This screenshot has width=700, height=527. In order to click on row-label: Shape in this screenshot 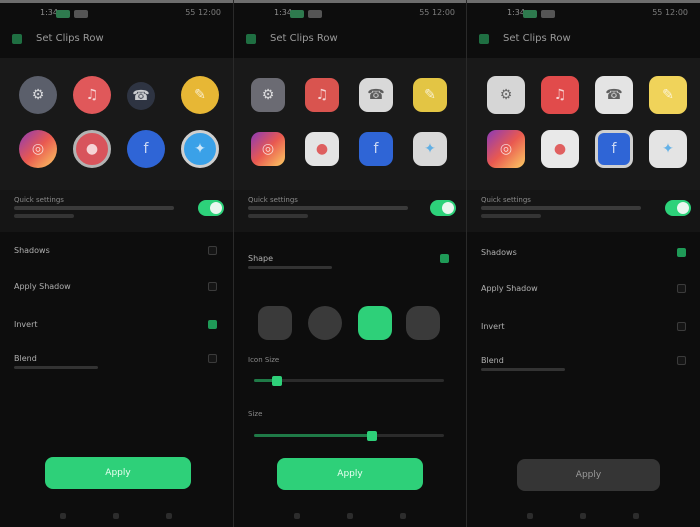, I will do `click(261, 258)`.